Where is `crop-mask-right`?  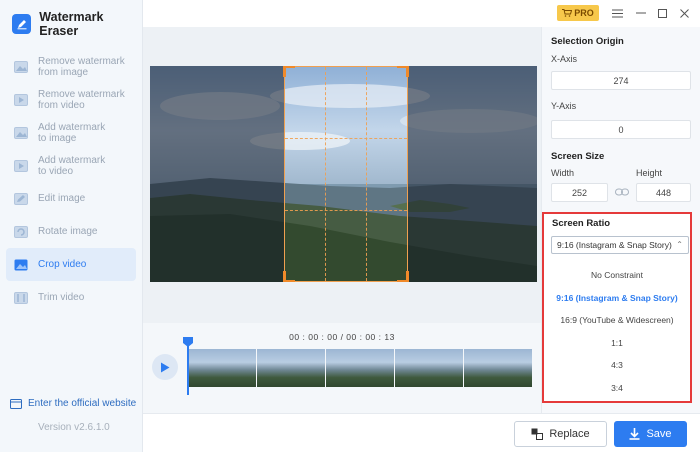
crop-mask-right is located at coordinates (472, 174).